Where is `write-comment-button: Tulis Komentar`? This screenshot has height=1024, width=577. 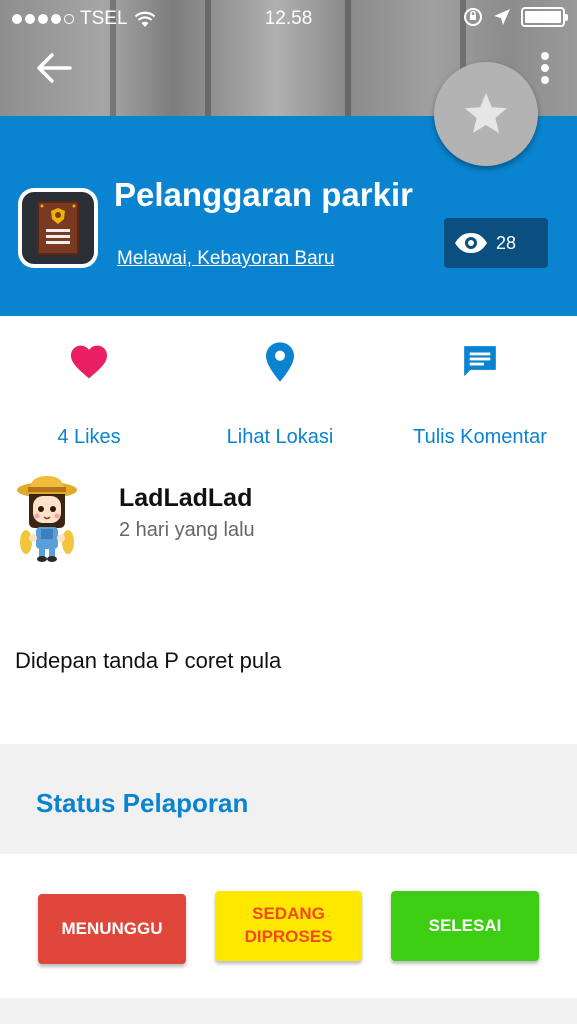
write-comment-button: Tulis Komentar is located at coordinates (480, 394).